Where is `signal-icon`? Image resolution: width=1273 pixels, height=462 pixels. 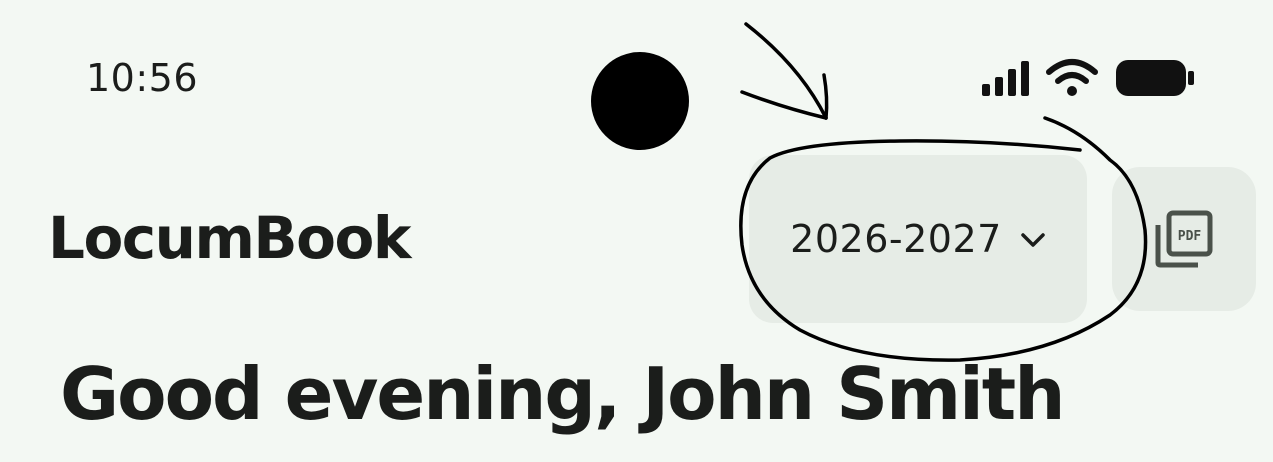 signal-icon is located at coordinates (1005, 78).